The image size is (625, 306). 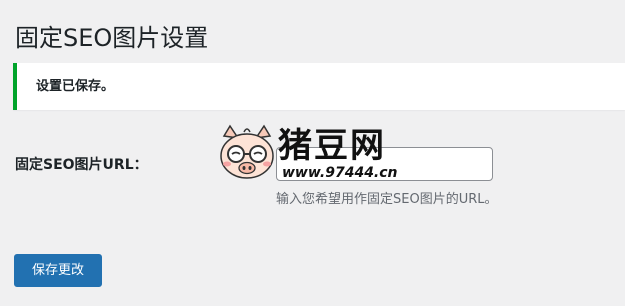 I want to click on watermark: 猪豆网 www.97444.cn, so click(x=311, y=157).